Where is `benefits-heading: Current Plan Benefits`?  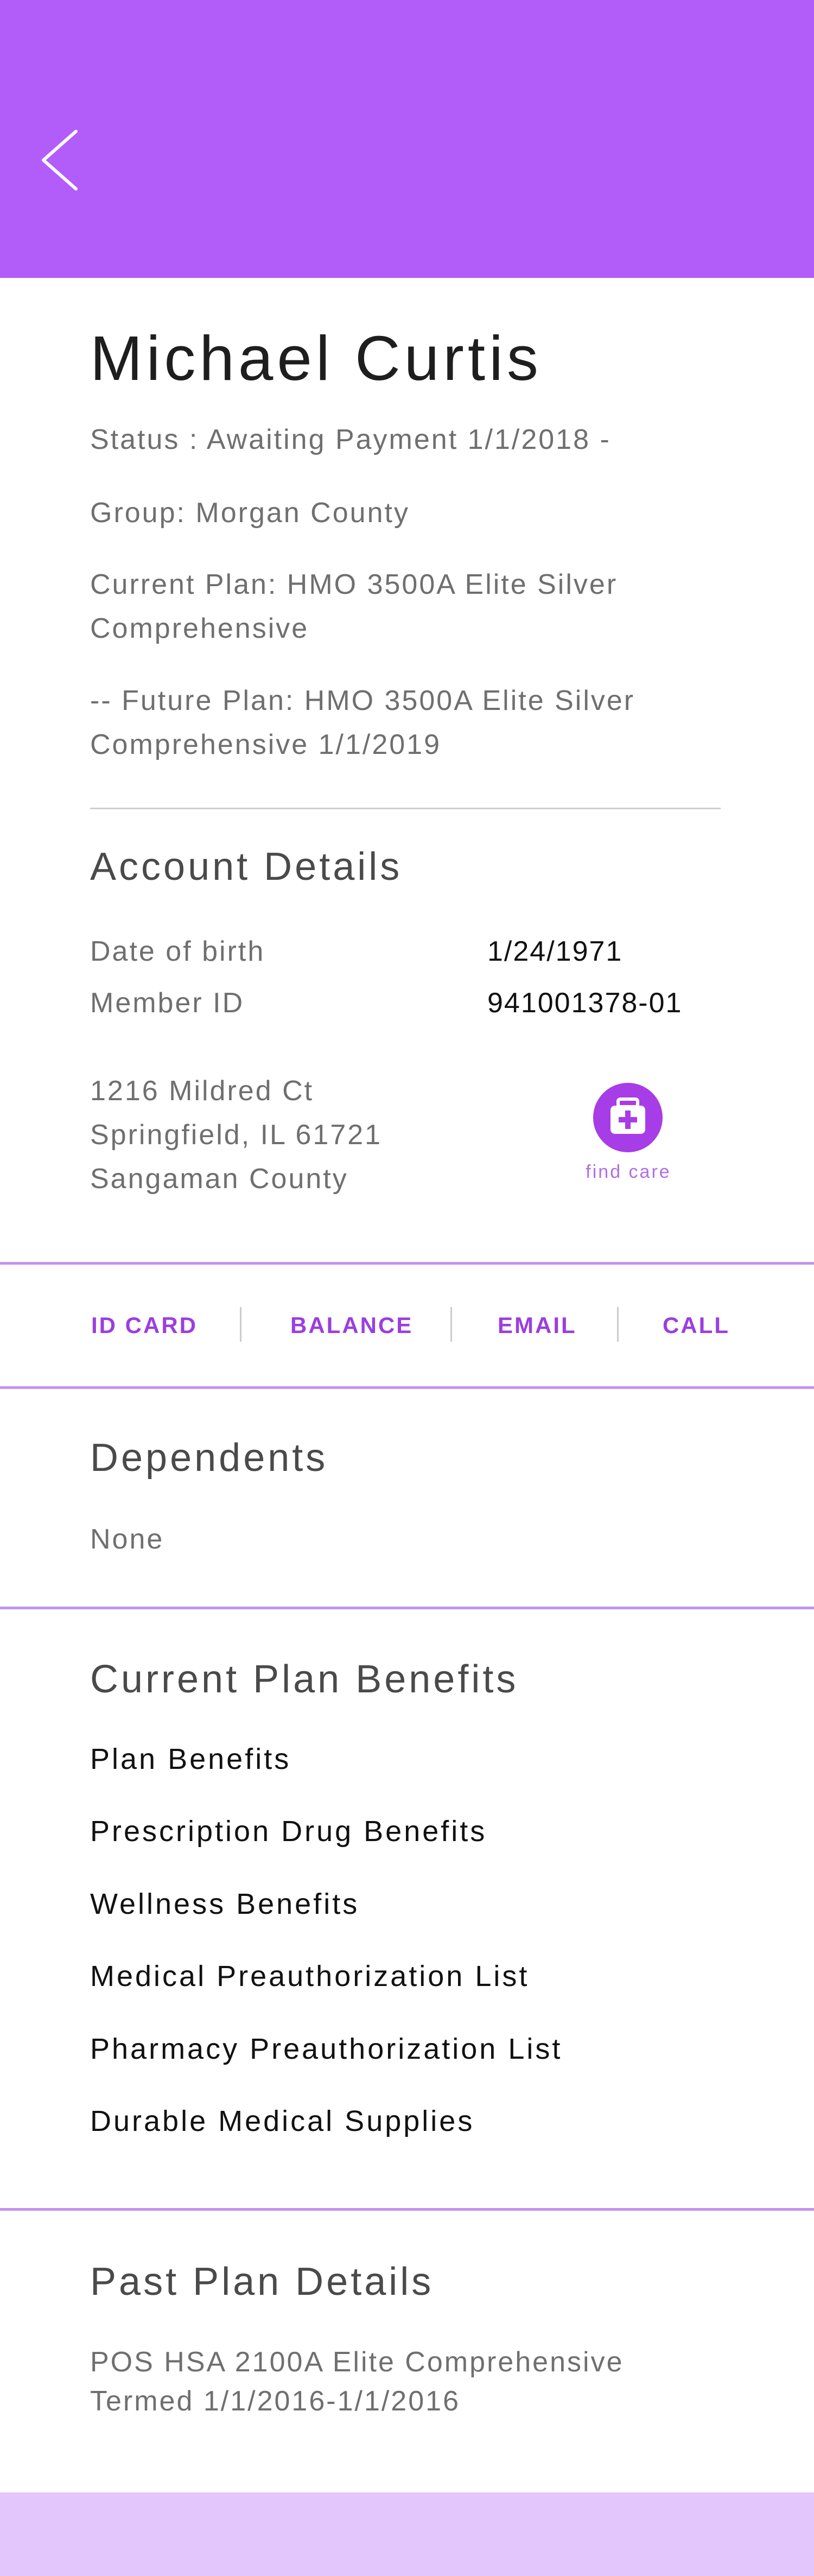
benefits-heading: Current Plan Benefits is located at coordinates (304, 1679).